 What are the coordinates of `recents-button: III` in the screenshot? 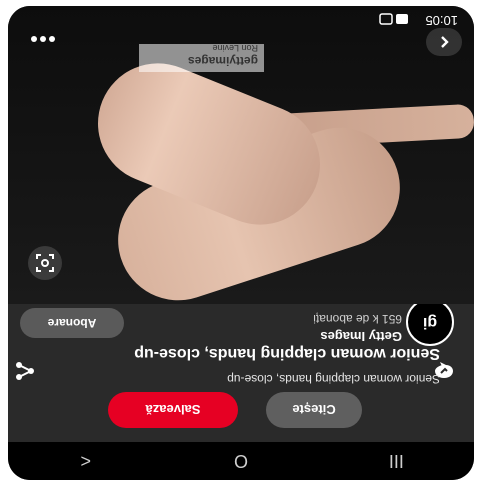 It's located at (396, 461).